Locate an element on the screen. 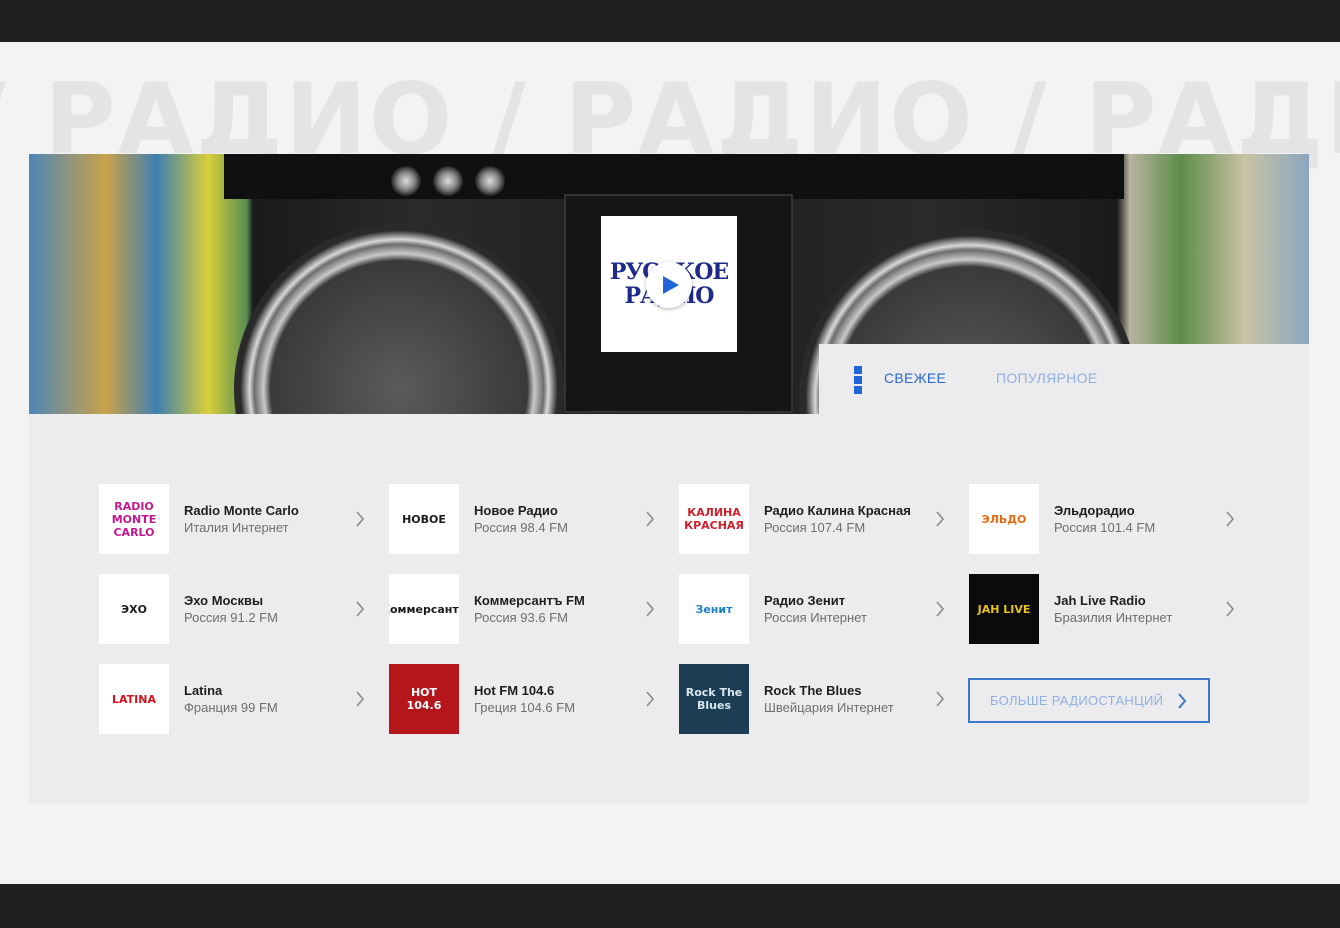 The height and width of the screenshot is (928, 1340). tab-popular: ПОПУЛЯРНОЕ is located at coordinates (1046, 378).